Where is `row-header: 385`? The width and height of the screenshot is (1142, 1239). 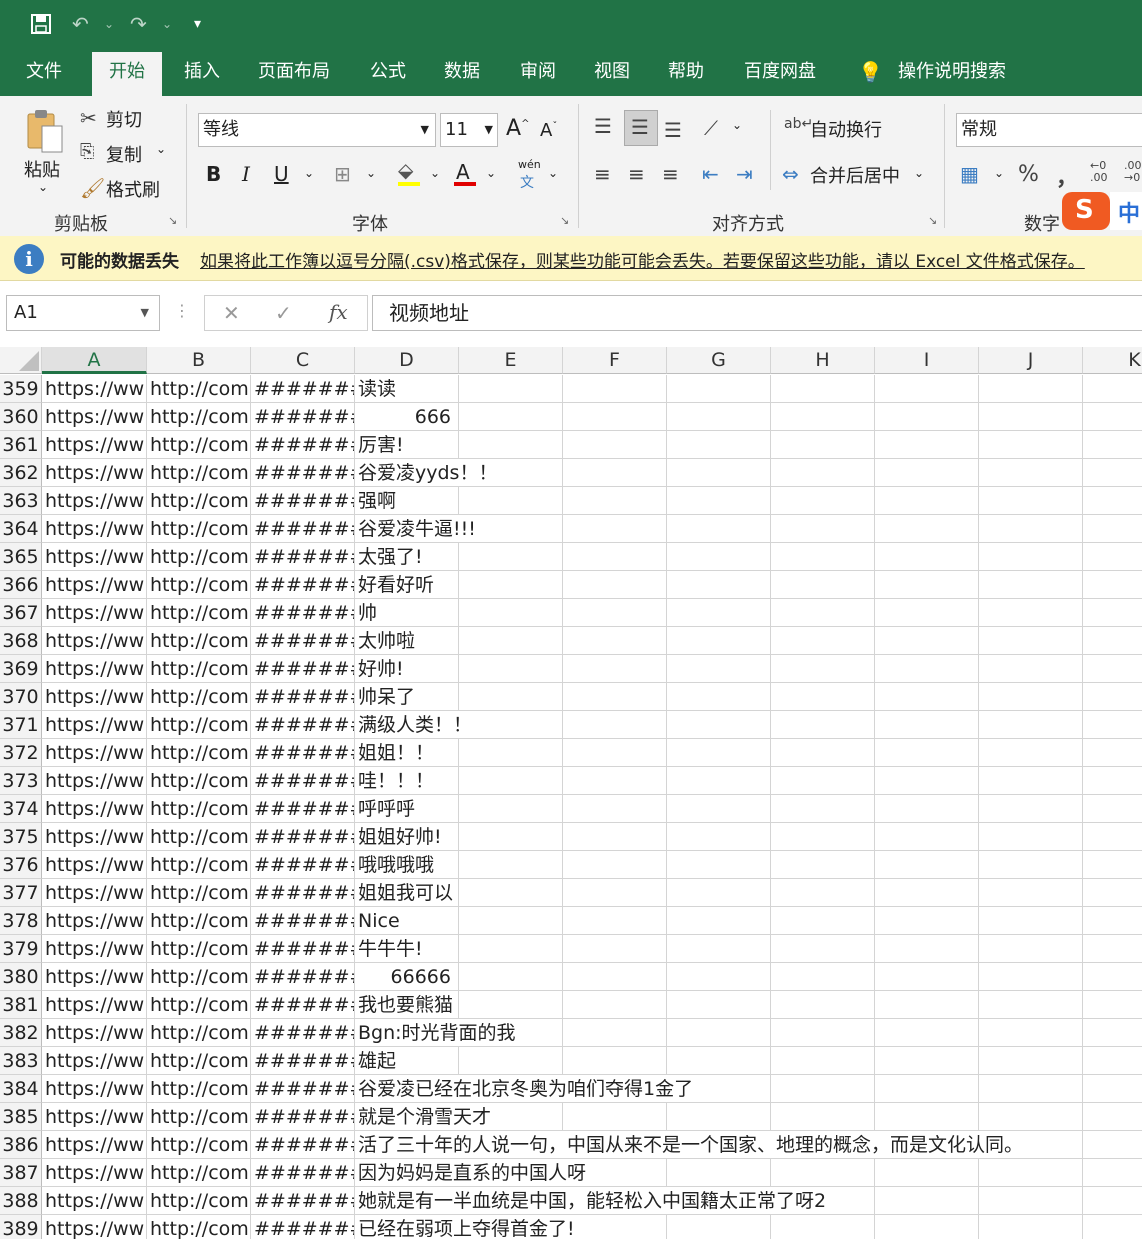 row-header: 385 is located at coordinates (21, 1117).